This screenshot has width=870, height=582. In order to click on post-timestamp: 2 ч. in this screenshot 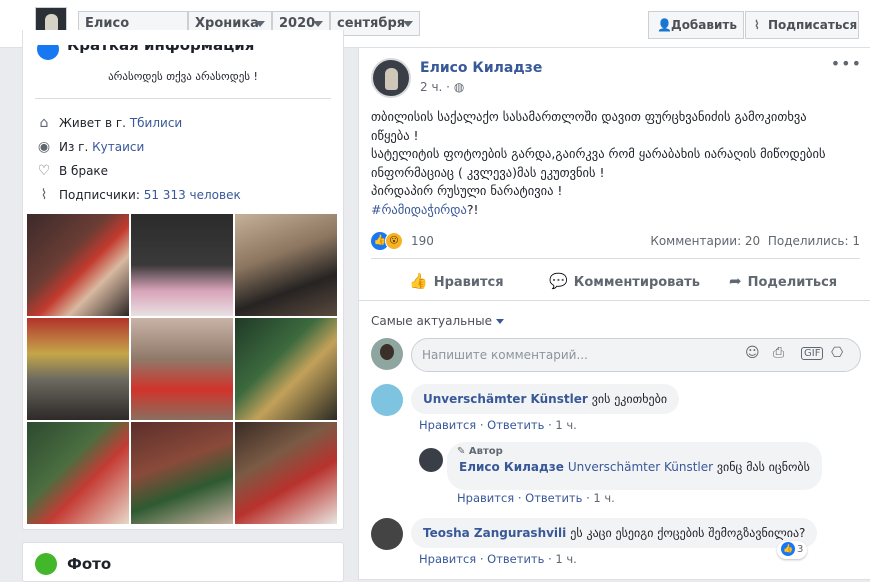, I will do `click(431, 87)`.